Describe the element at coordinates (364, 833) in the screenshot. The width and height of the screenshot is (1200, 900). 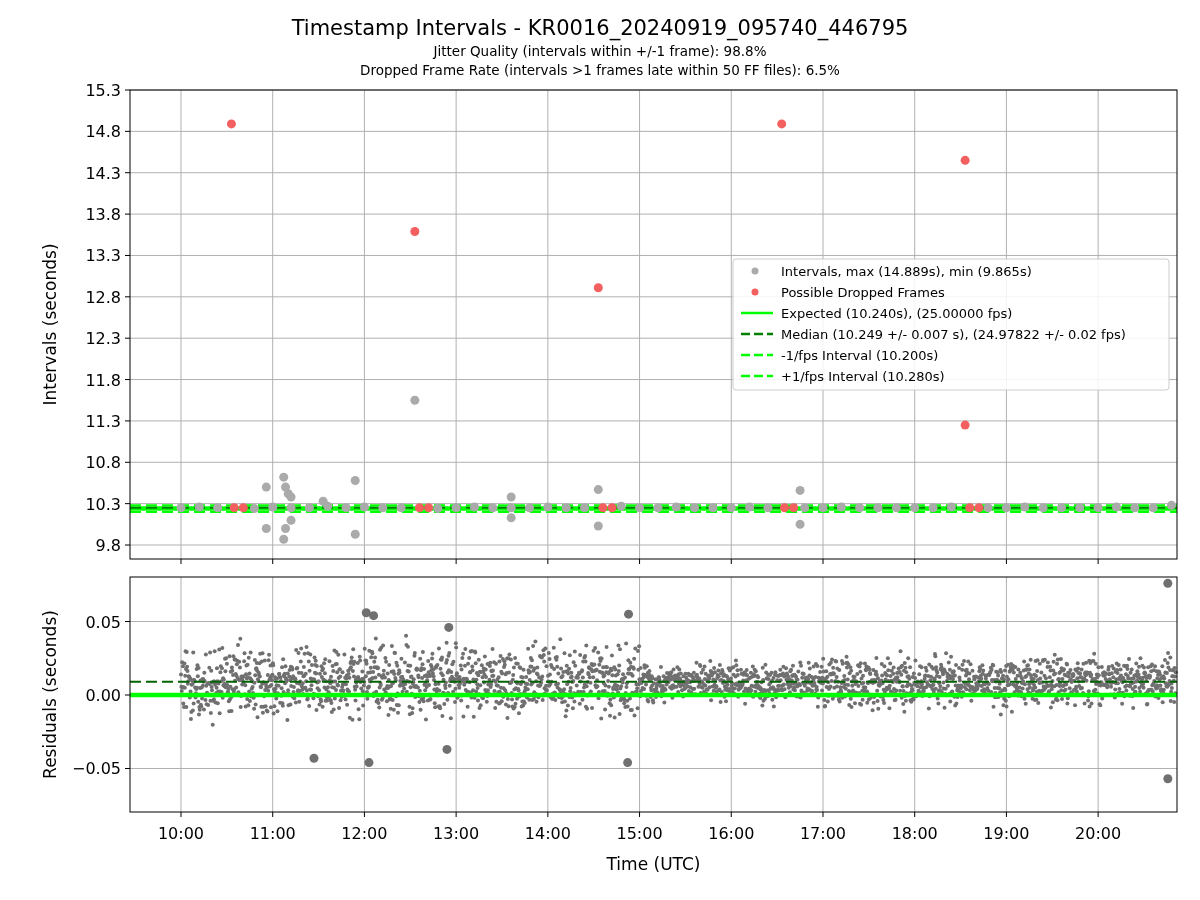
I see `x-tick-label: 12:00` at that location.